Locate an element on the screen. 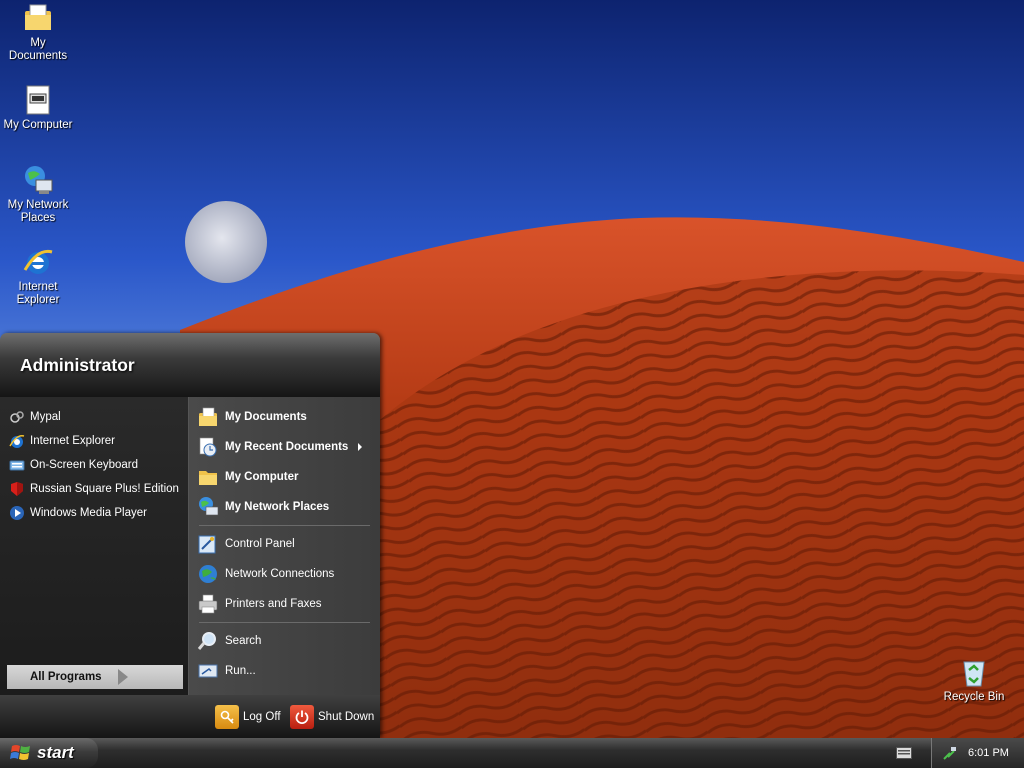  log-off-label: Log Off is located at coordinates (262, 717).